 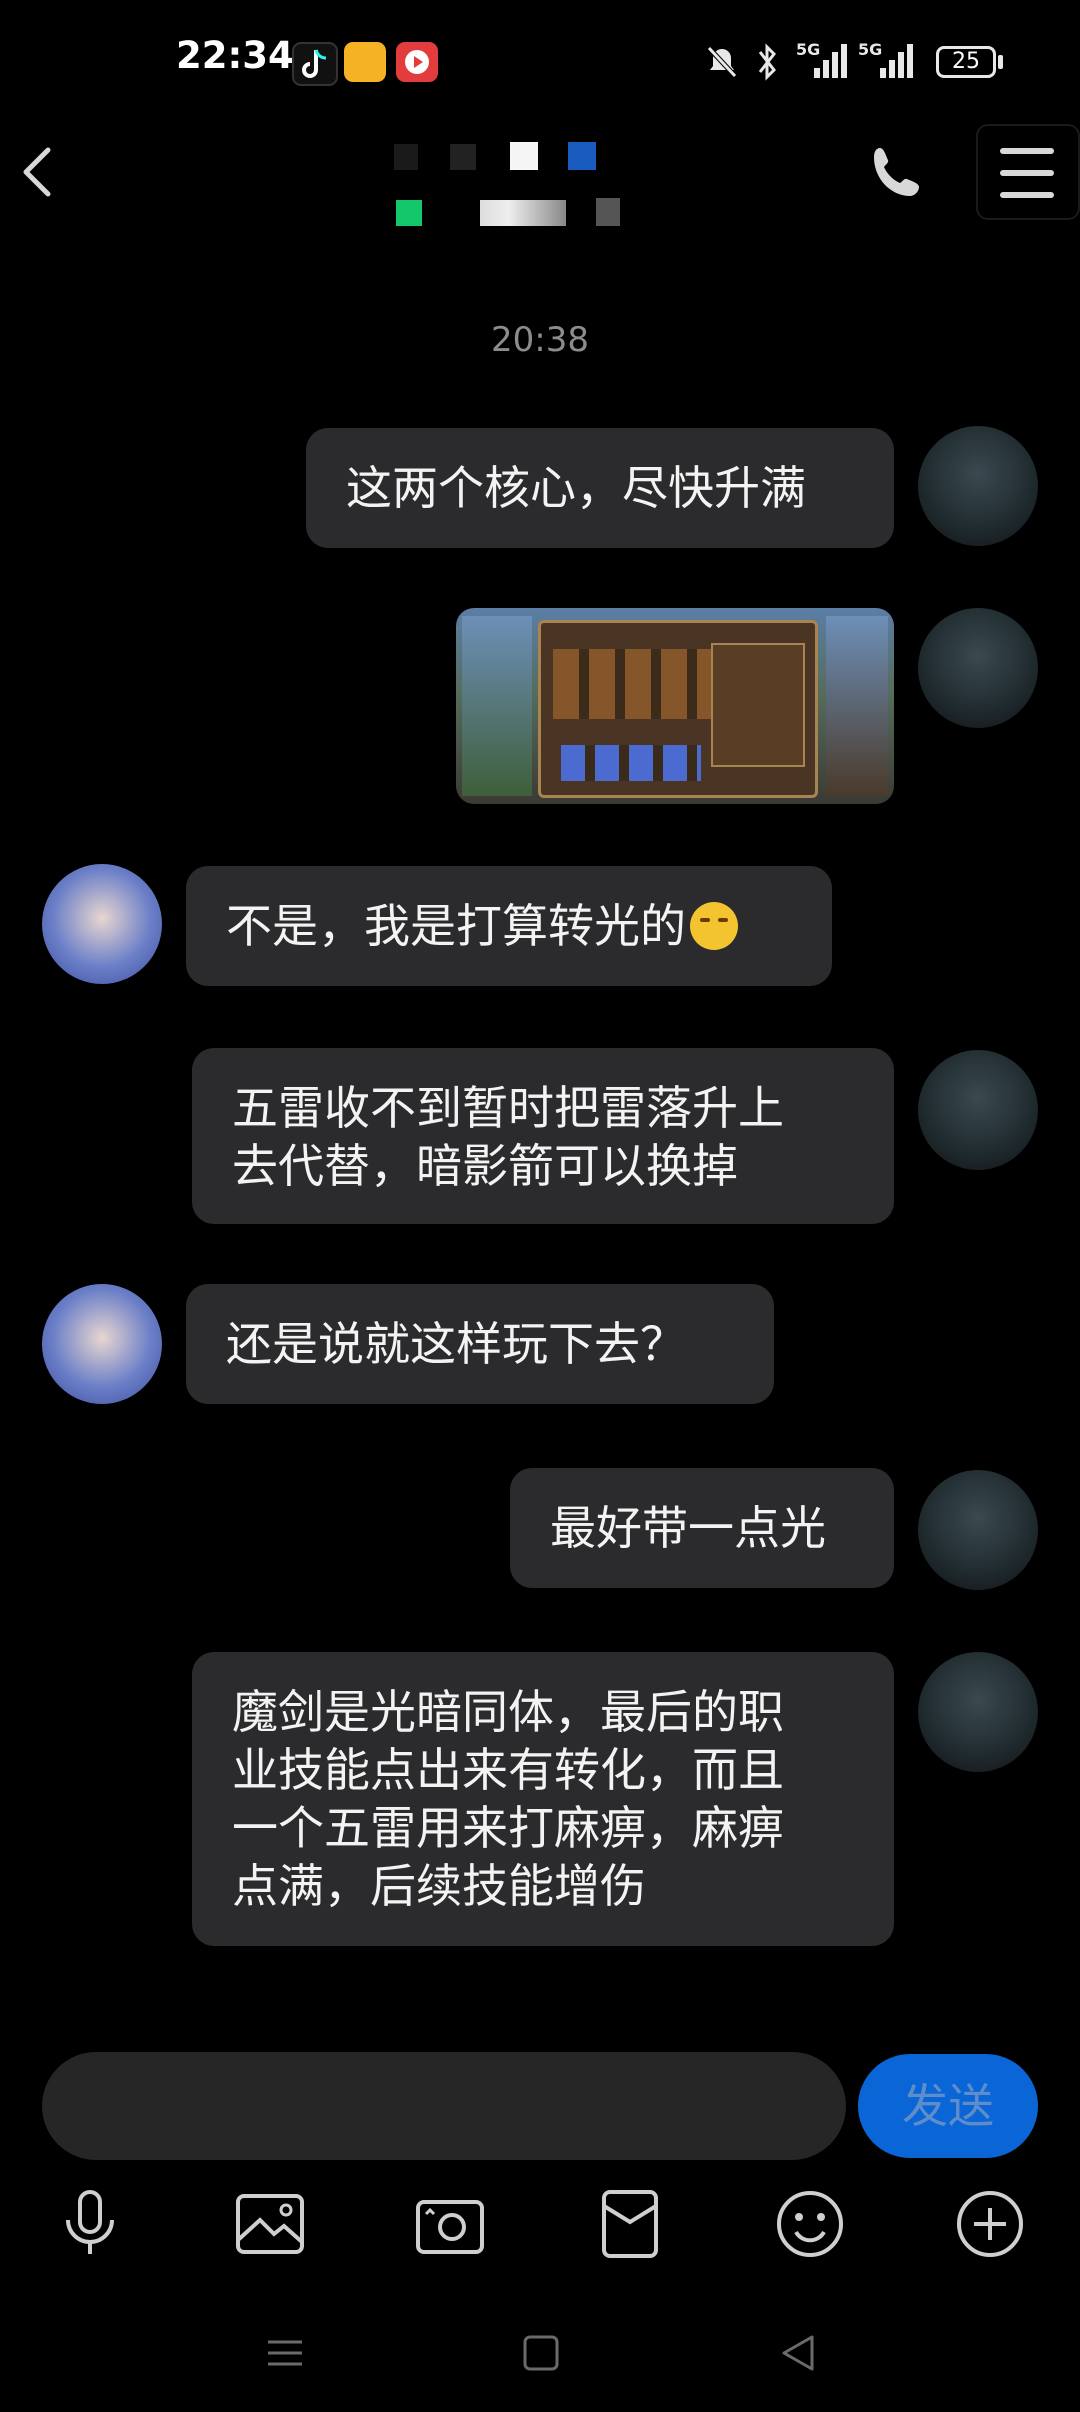 I want to click on home-icon, so click(x=541, y=2353).